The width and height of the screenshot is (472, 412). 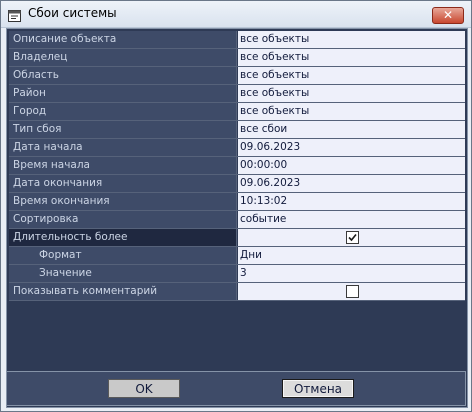 What do you see at coordinates (351, 273) in the screenshot?
I see `property-value: 3` at bounding box center [351, 273].